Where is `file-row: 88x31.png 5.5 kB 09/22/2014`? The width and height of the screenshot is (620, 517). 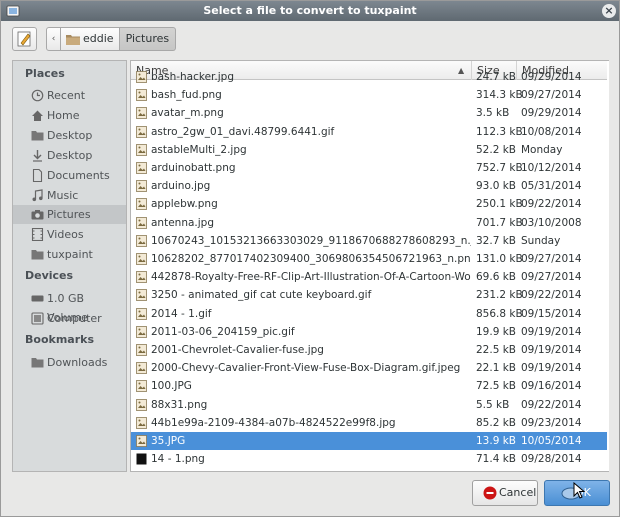 file-row: 88x31.png 5.5 kB 09/22/2014 is located at coordinates (369, 405).